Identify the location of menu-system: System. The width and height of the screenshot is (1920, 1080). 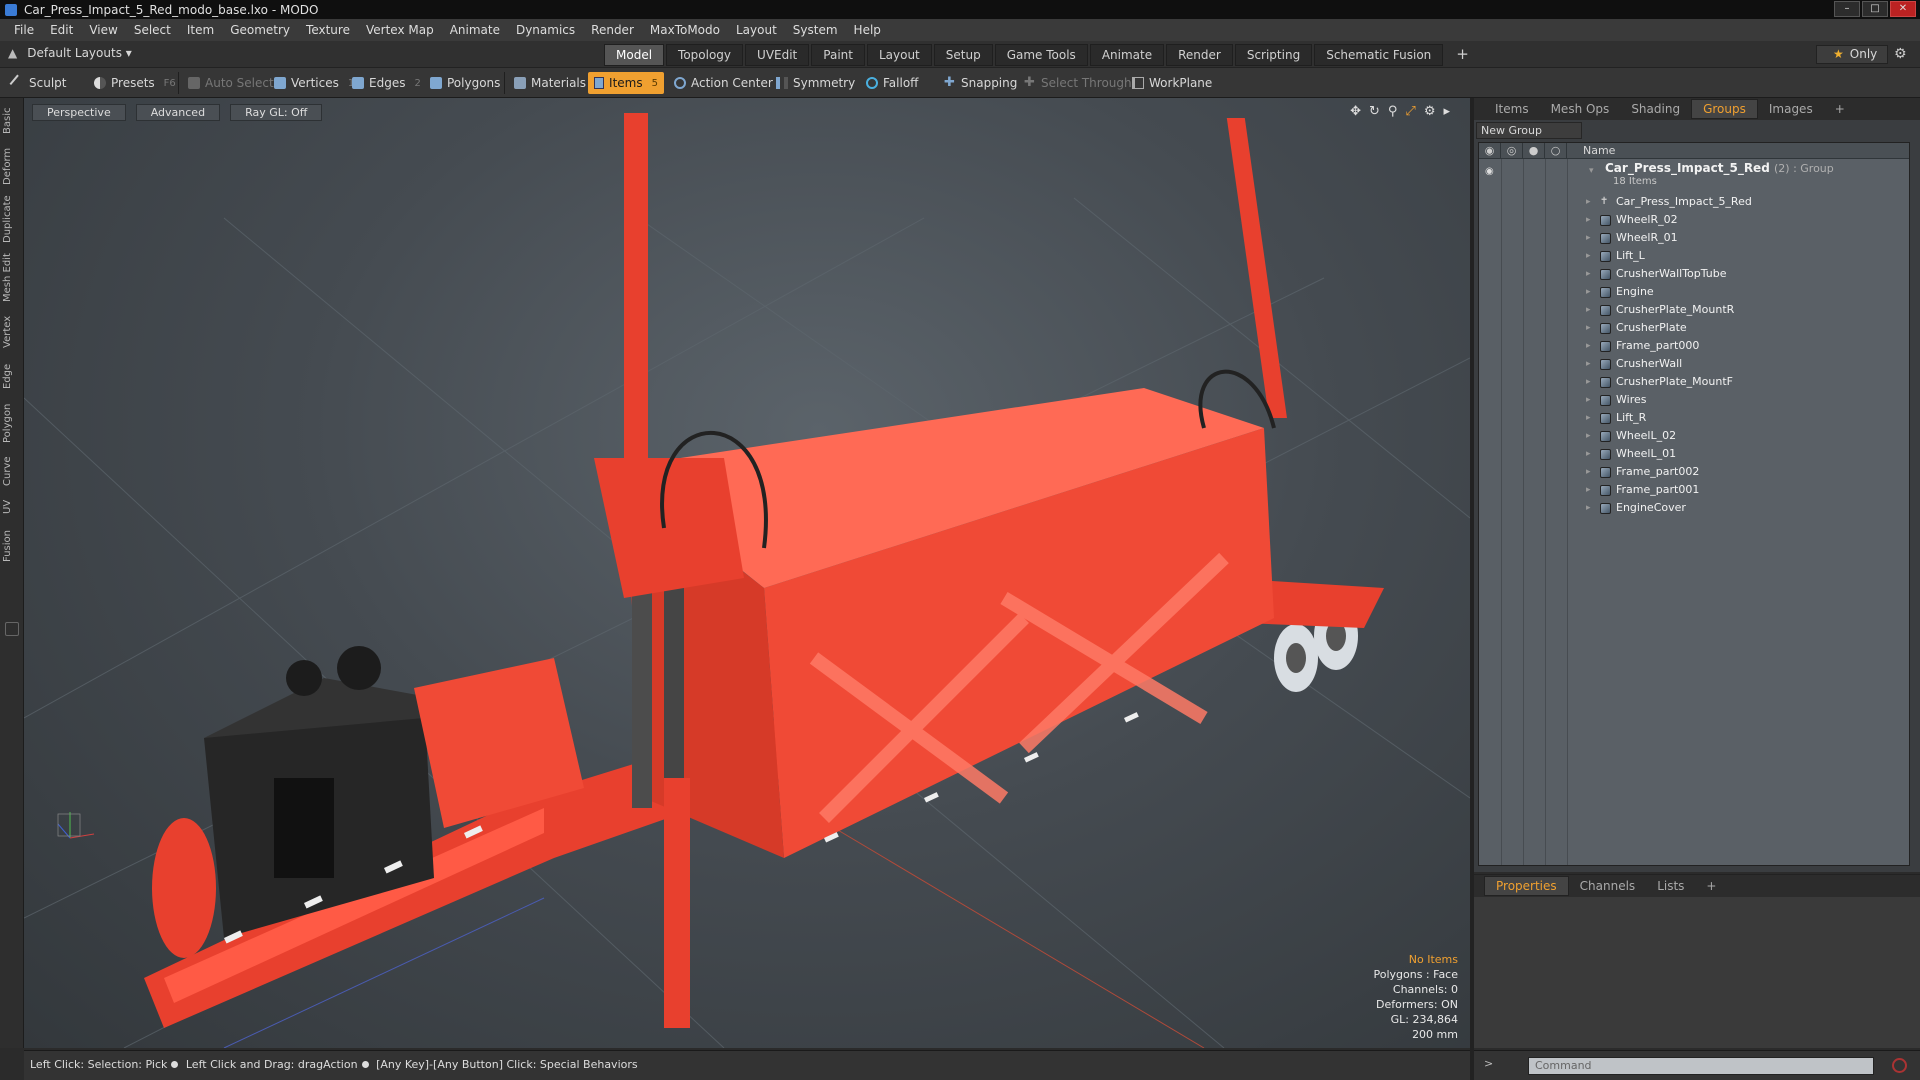
(815, 30).